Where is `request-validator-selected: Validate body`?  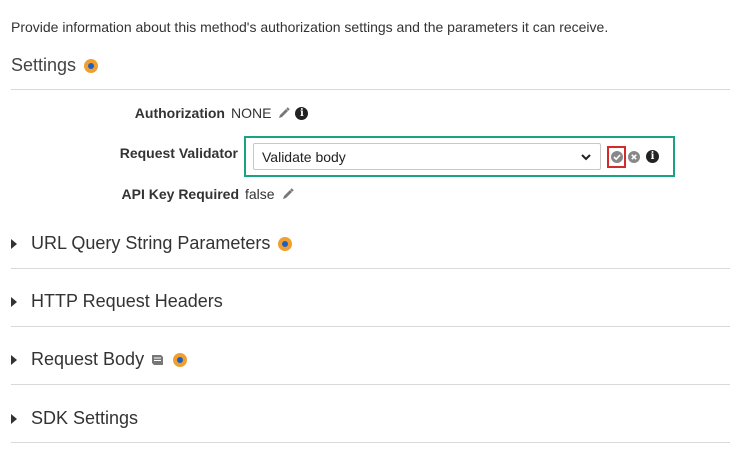
request-validator-selected: Validate body is located at coordinates (304, 156).